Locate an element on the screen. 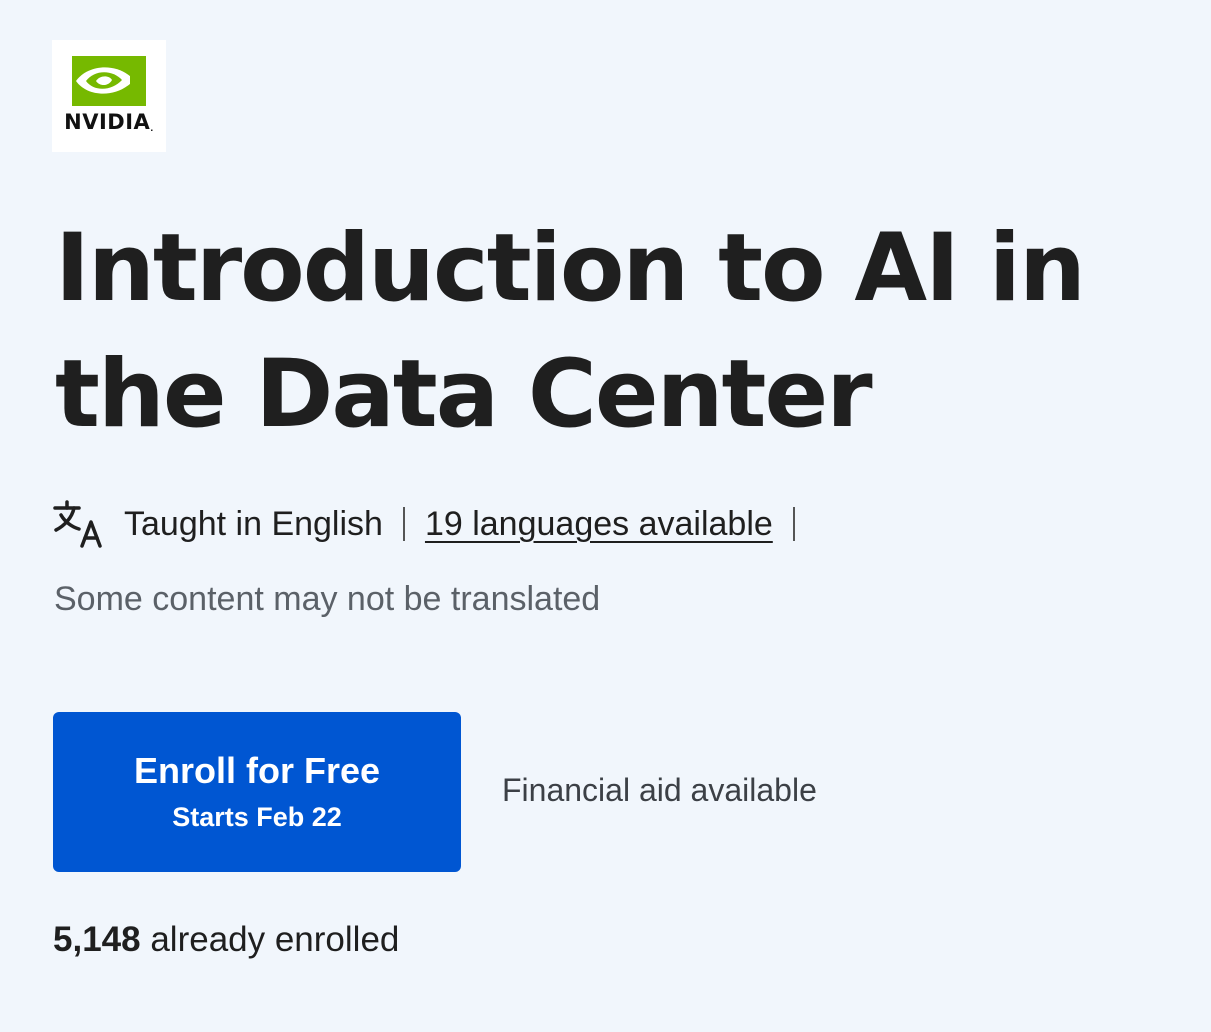 This screenshot has height=1032, width=1211. enroll-button: Enroll for Free Starts Feb 22 is located at coordinates (257, 792).